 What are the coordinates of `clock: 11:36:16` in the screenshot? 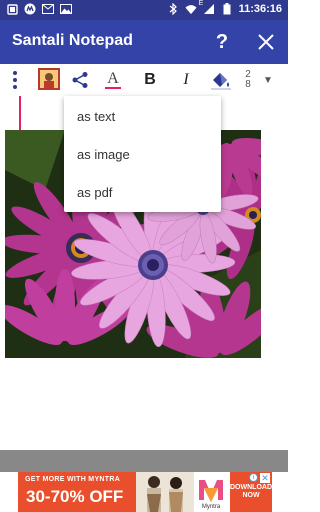 It's located at (260, 9).